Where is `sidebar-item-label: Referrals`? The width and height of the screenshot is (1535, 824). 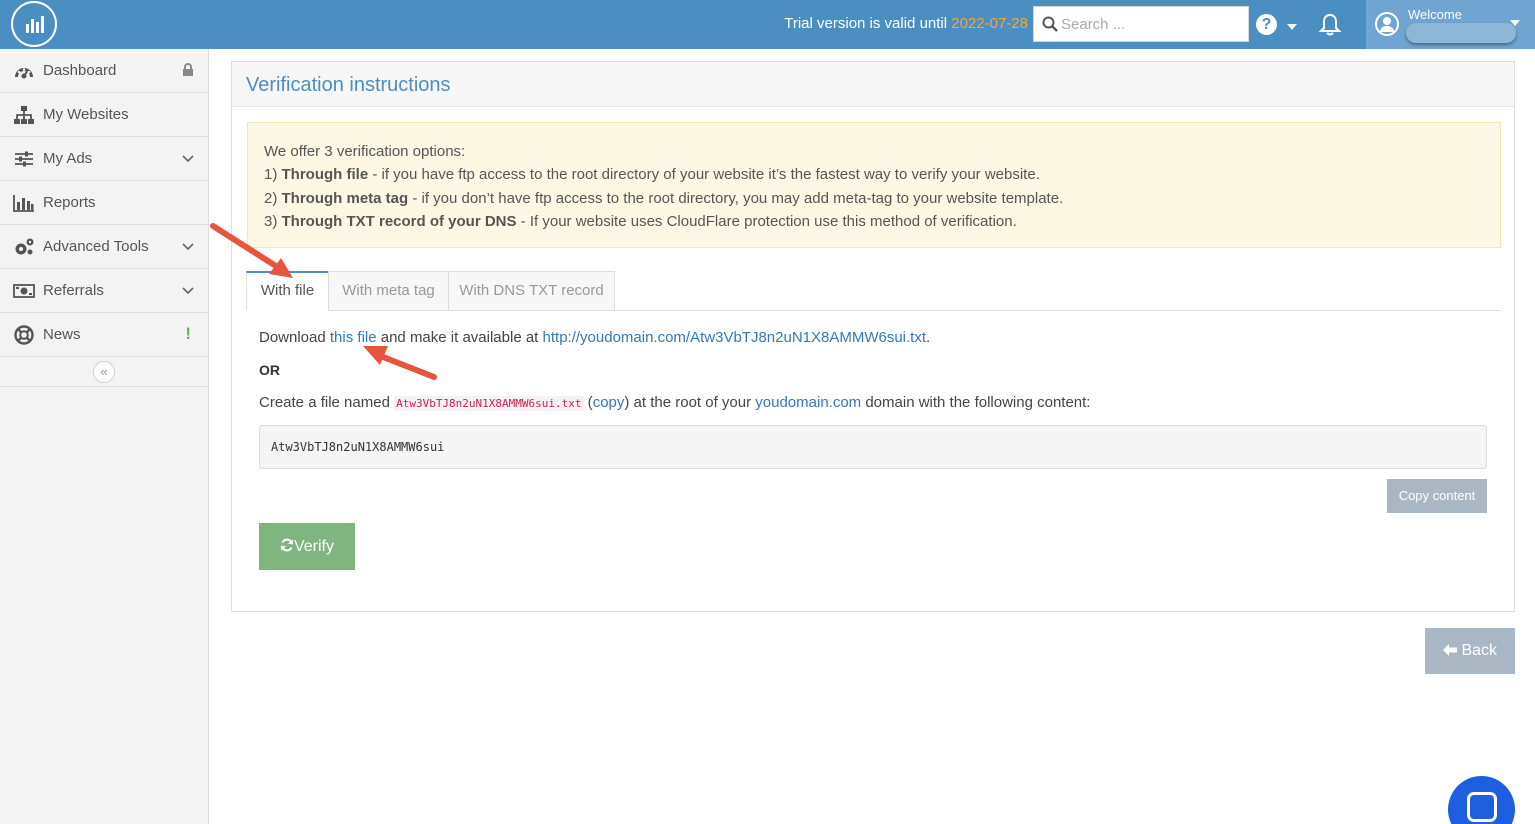
sidebar-item-label: Referrals is located at coordinates (73, 290).